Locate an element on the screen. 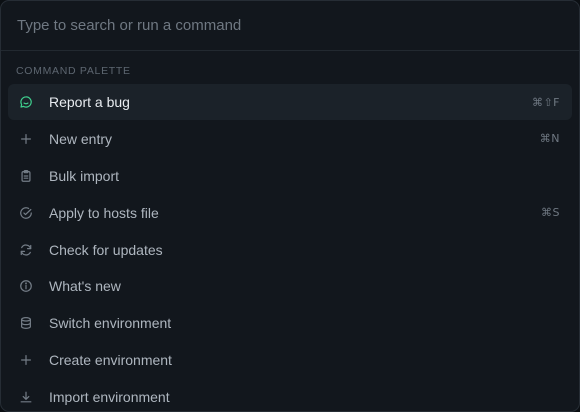  refresh-icon is located at coordinates (26, 250).